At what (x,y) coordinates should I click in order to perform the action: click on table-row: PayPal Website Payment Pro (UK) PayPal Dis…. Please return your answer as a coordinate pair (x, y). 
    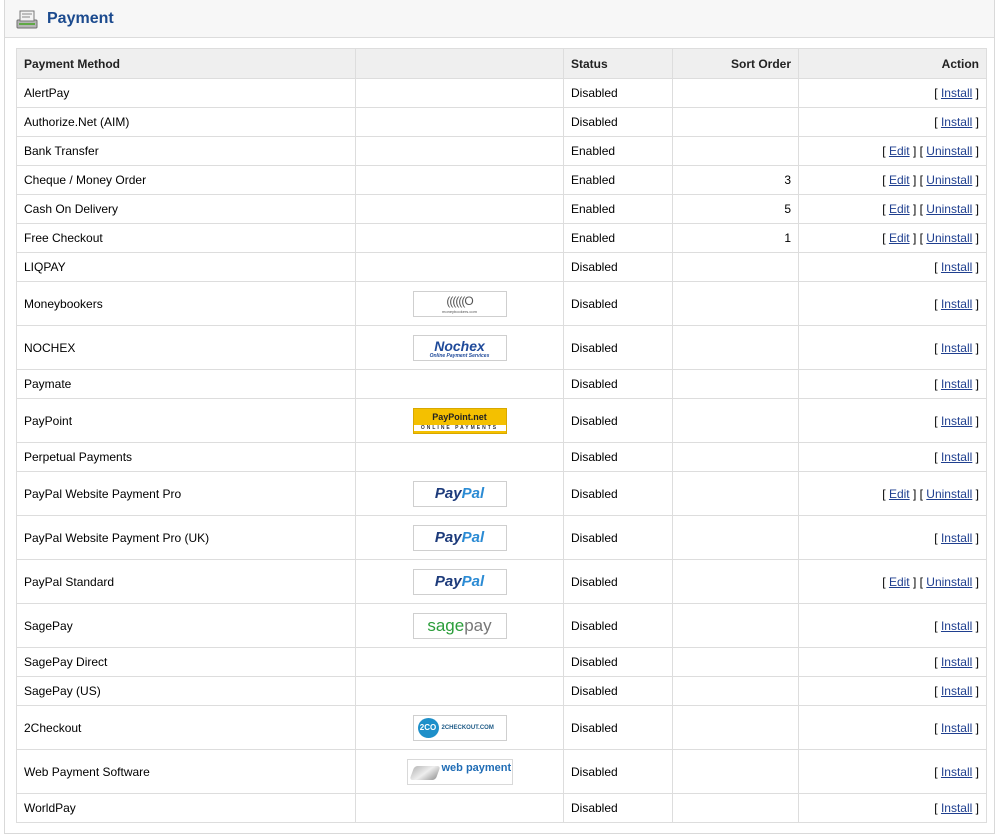
    Looking at the image, I should click on (501, 537).